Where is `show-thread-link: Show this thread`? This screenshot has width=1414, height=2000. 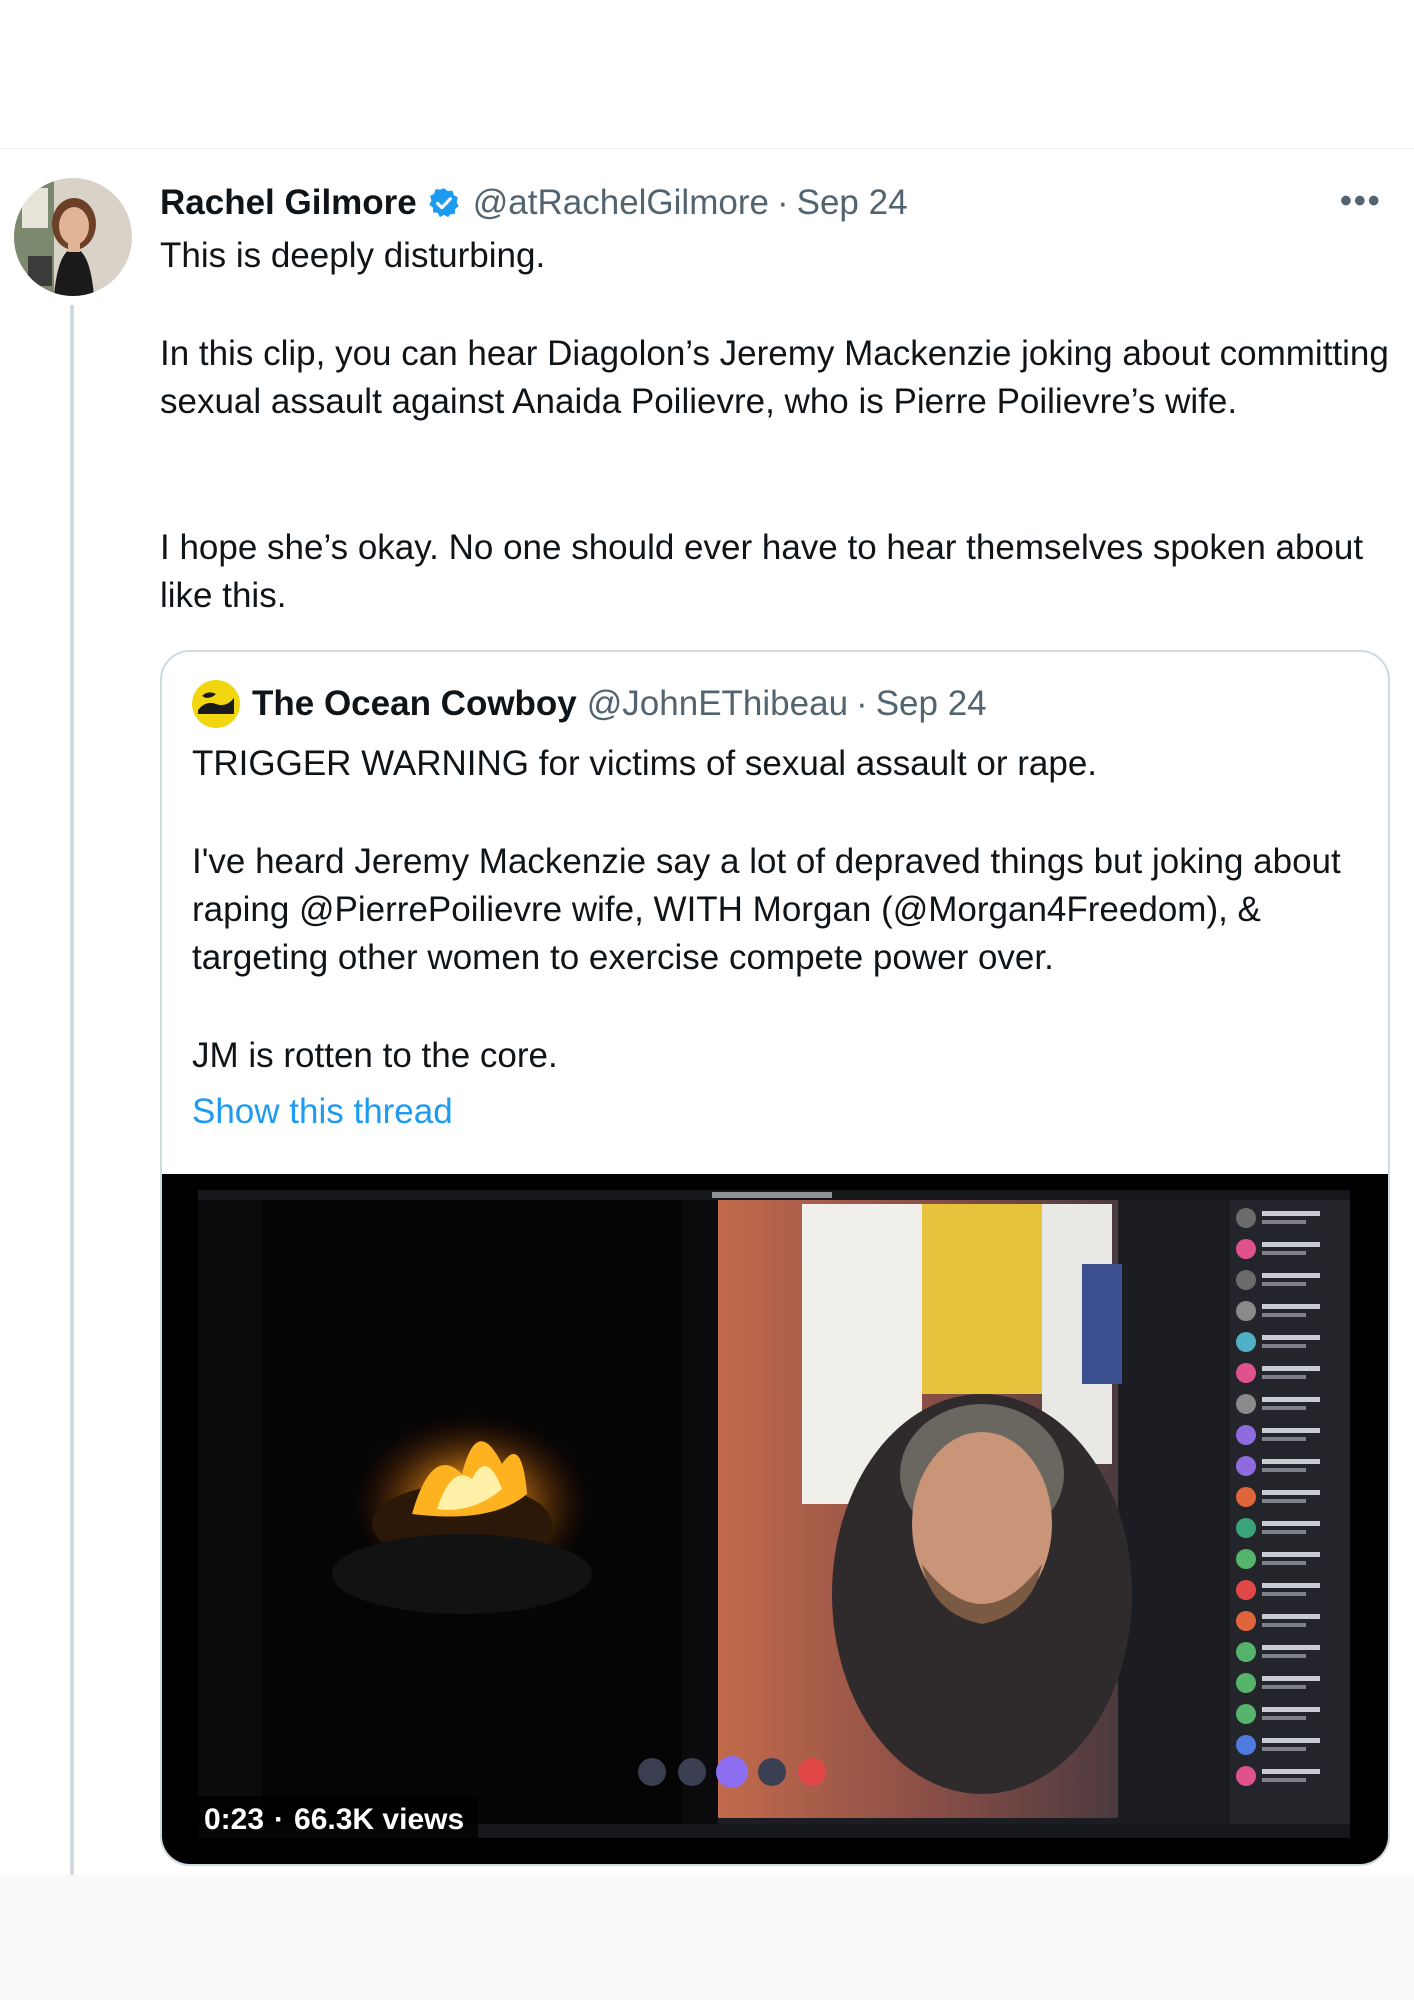 show-thread-link: Show this thread is located at coordinates (322, 1112).